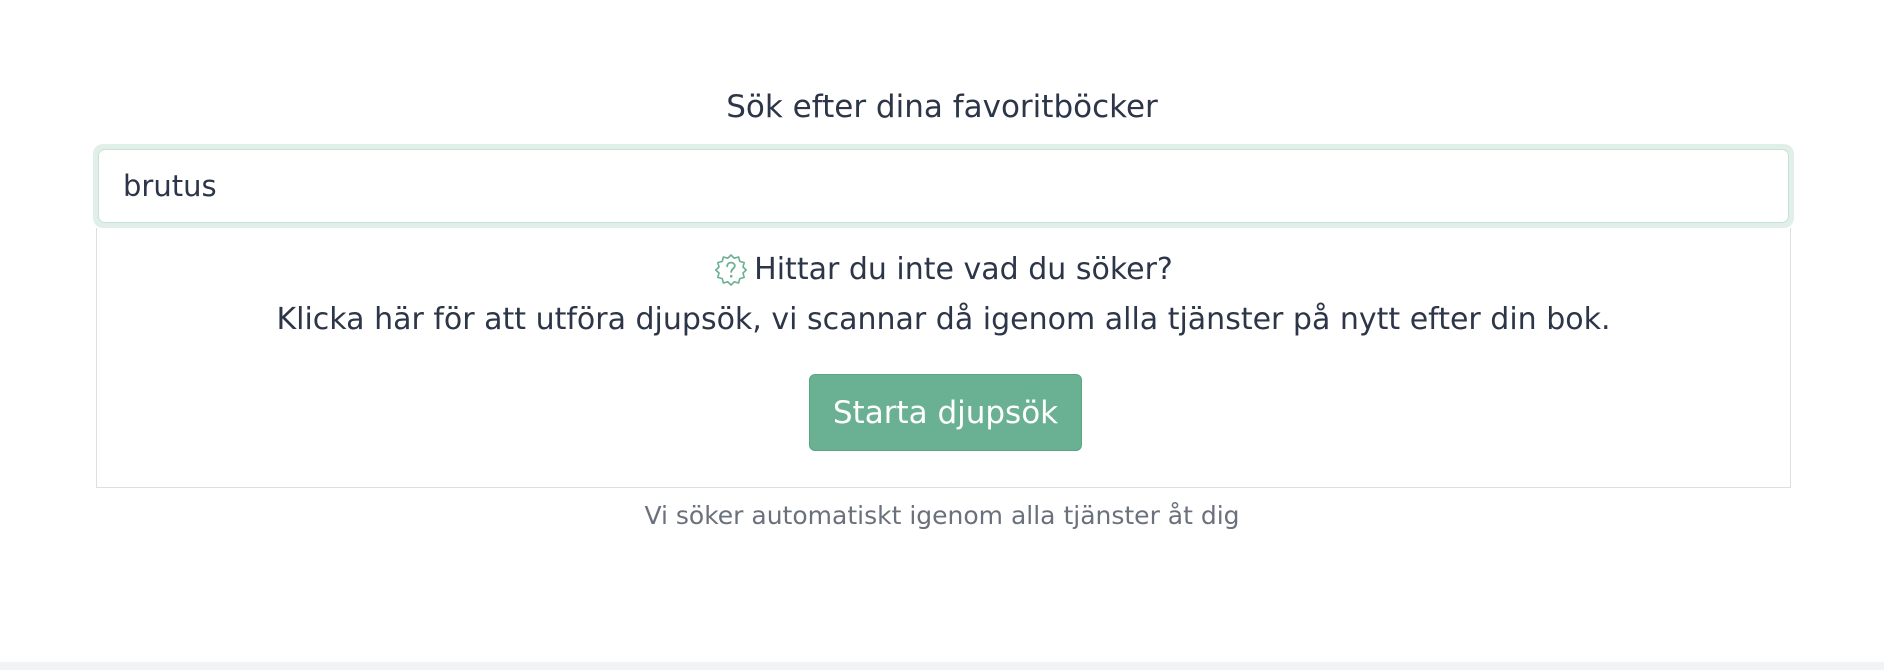 Image resolution: width=1884 pixels, height=670 pixels. What do you see at coordinates (945, 412) in the screenshot?
I see `start-deep-search-button: Starta djupsök` at bounding box center [945, 412].